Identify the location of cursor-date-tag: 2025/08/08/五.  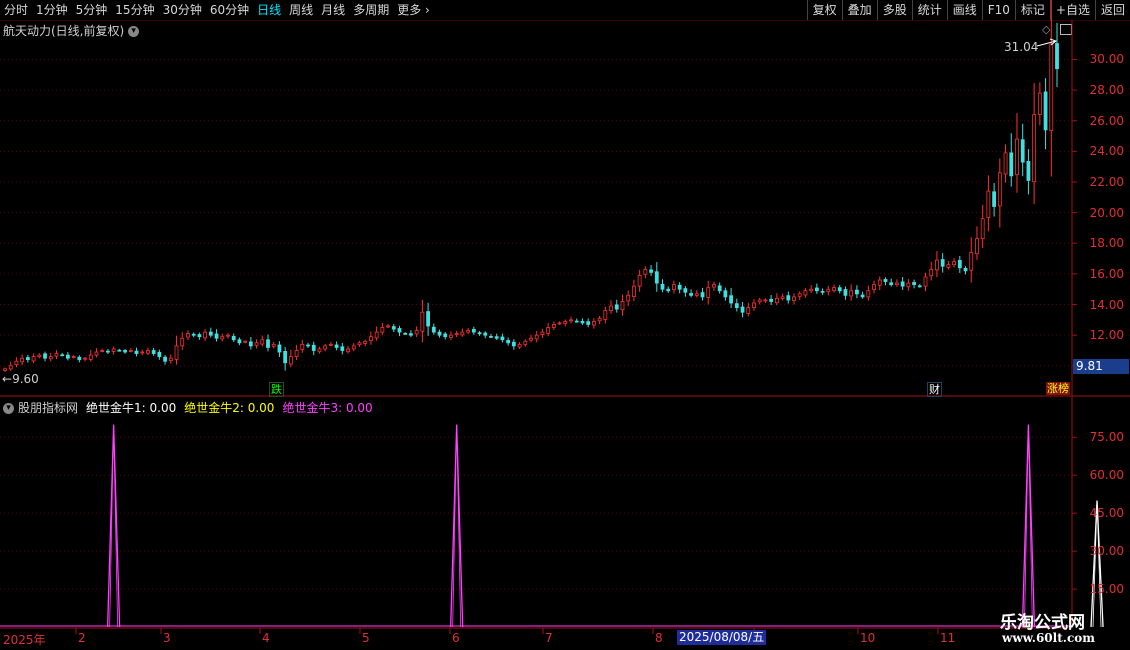
(722, 637).